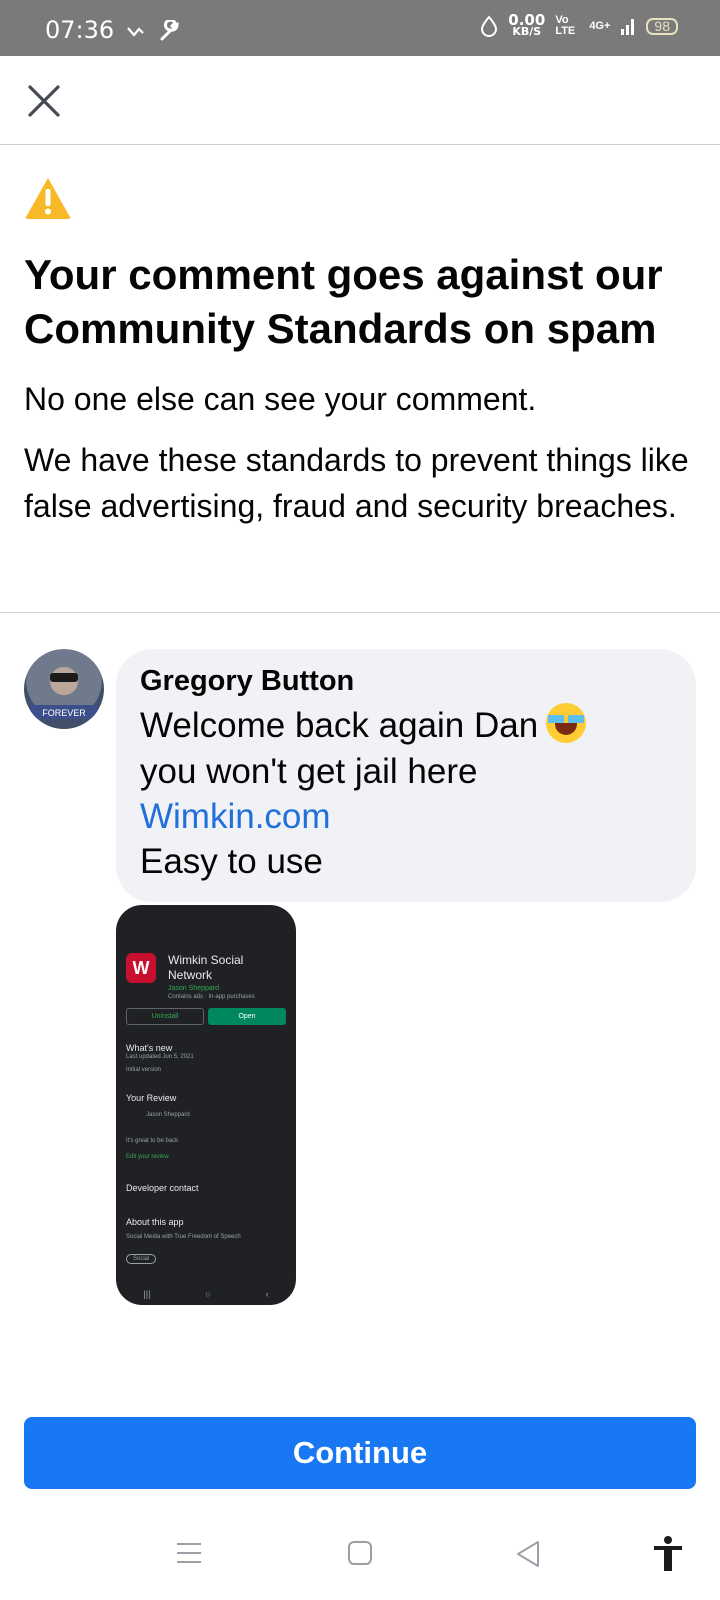  I want to click on status-icons-right: 0.00 KB/S Vo LTE 4G+ 98, so click(579, 25).